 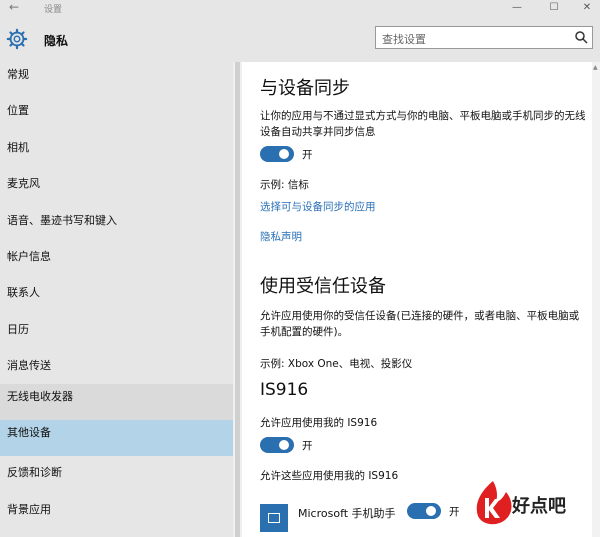 I want to click on screen-icon, so click(x=274, y=518).